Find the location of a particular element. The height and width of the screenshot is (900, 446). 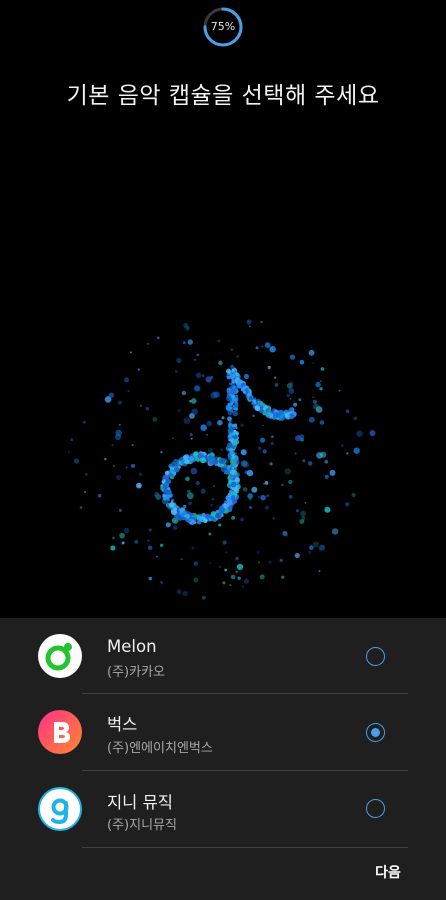

bugs-logo-icon is located at coordinates (60, 732).